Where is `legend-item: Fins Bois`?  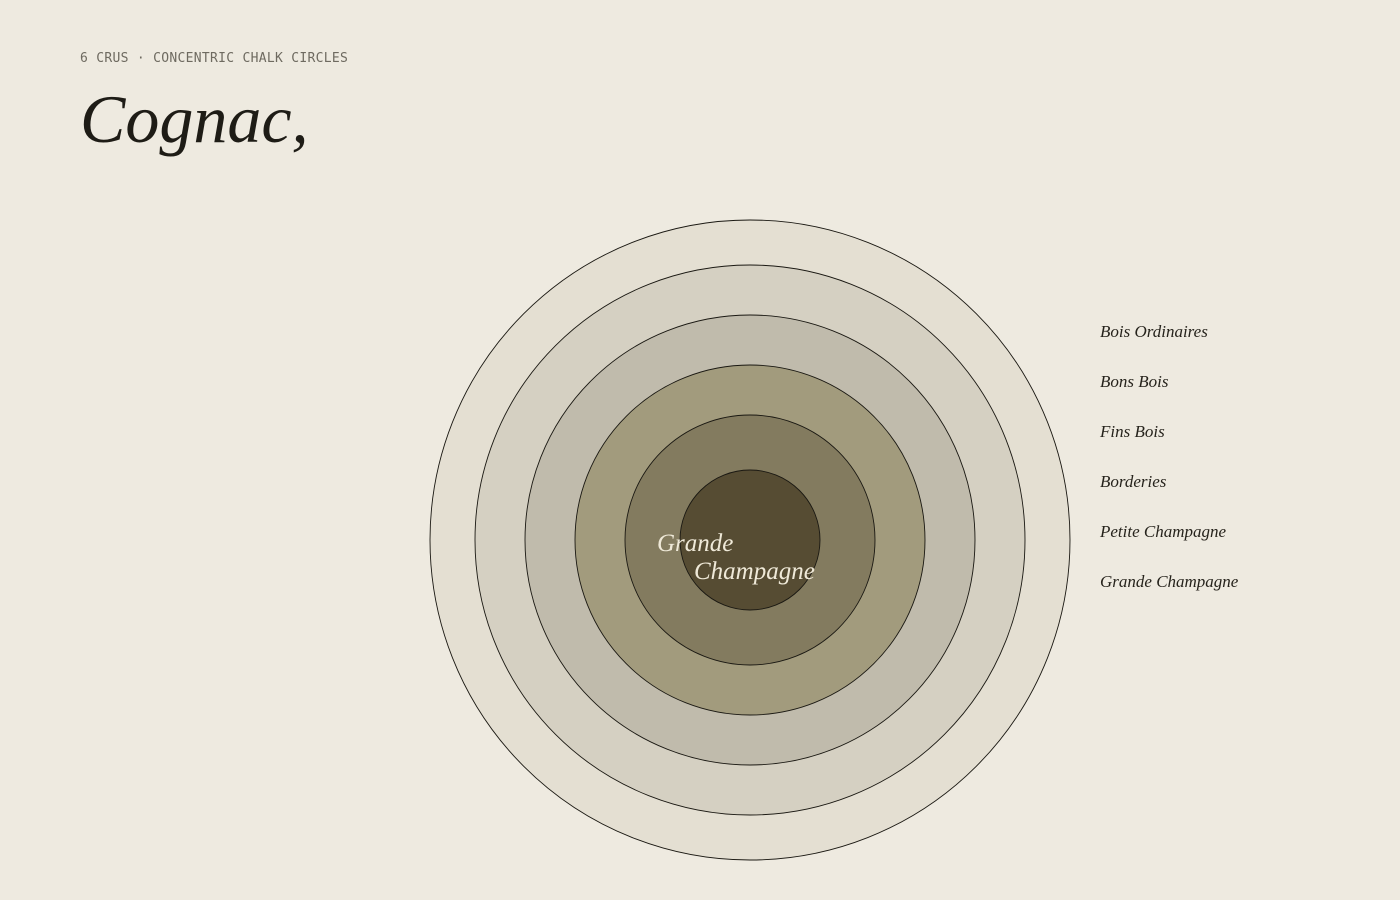
legend-item: Fins Bois is located at coordinates (1132, 431).